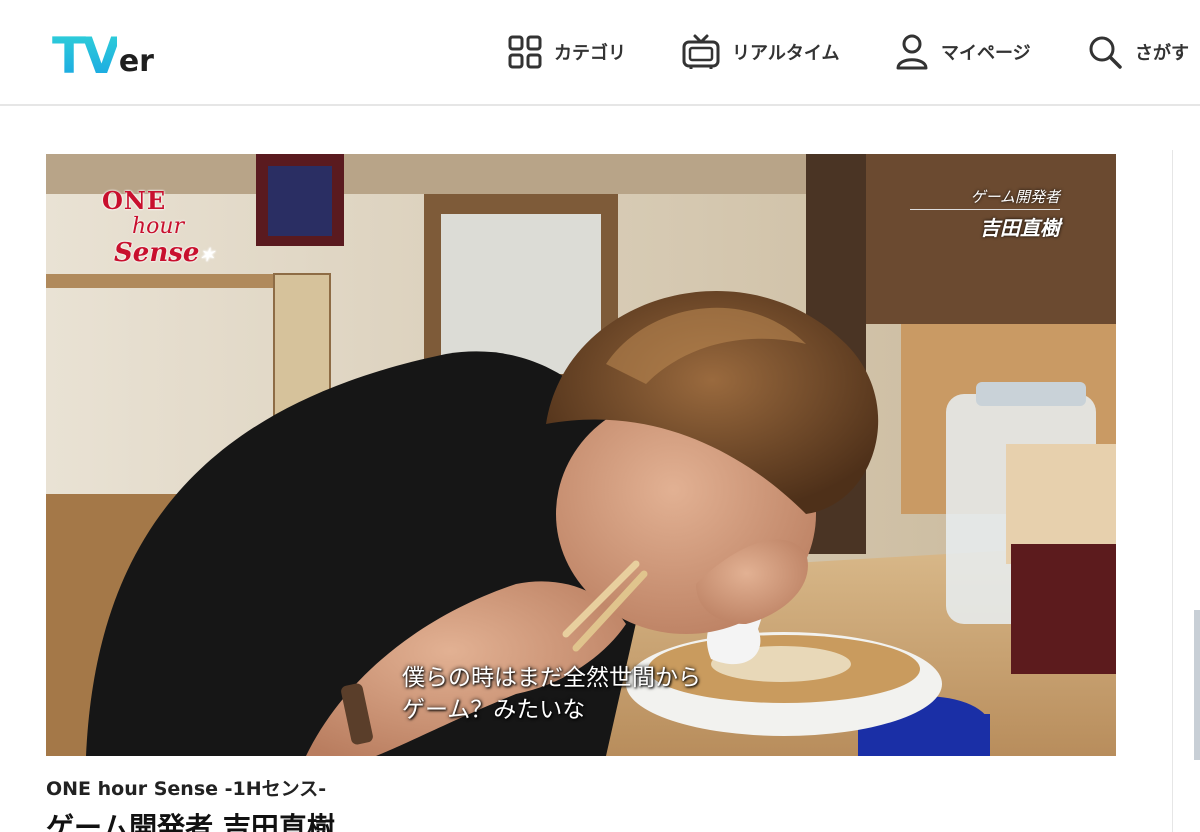 The image size is (1200, 832). Describe the element at coordinates (1015, 197) in the screenshot. I see `caption-role: ゲーム開発者` at that location.